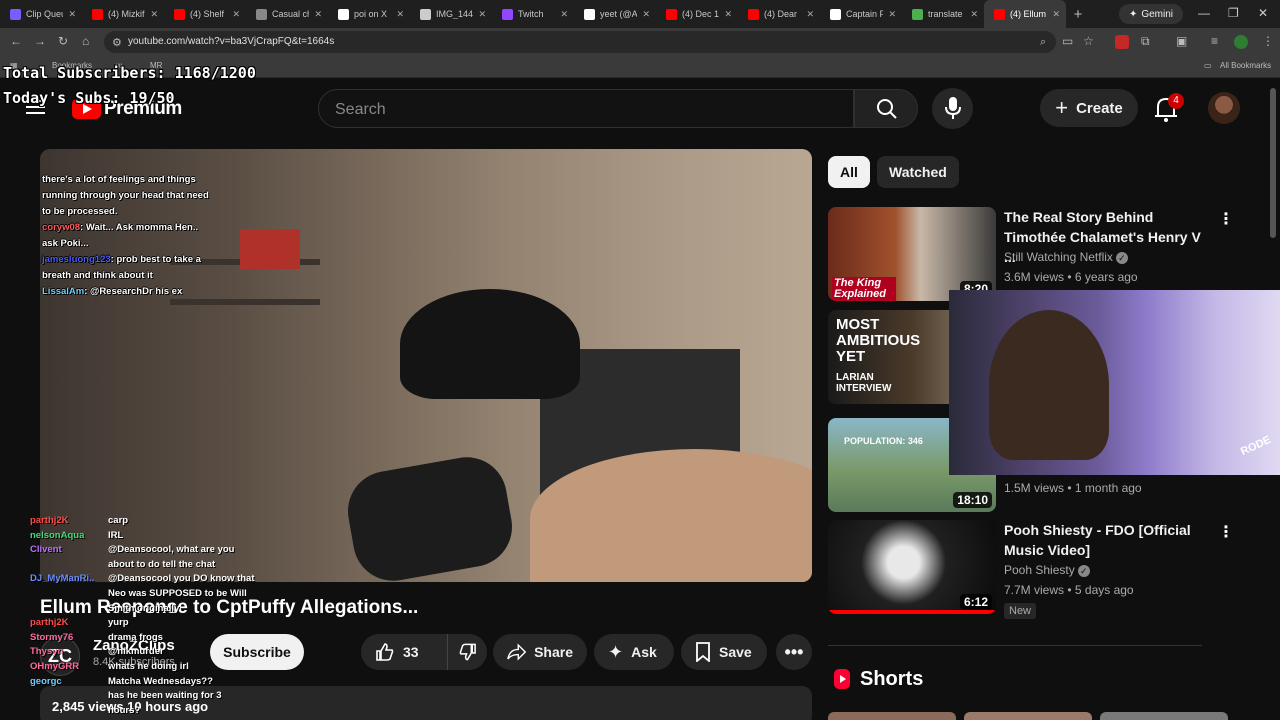 The width and height of the screenshot is (1280, 720). Describe the element at coordinates (912, 254) in the screenshot. I see `video-thumbnail: The King Explained 8:20` at that location.